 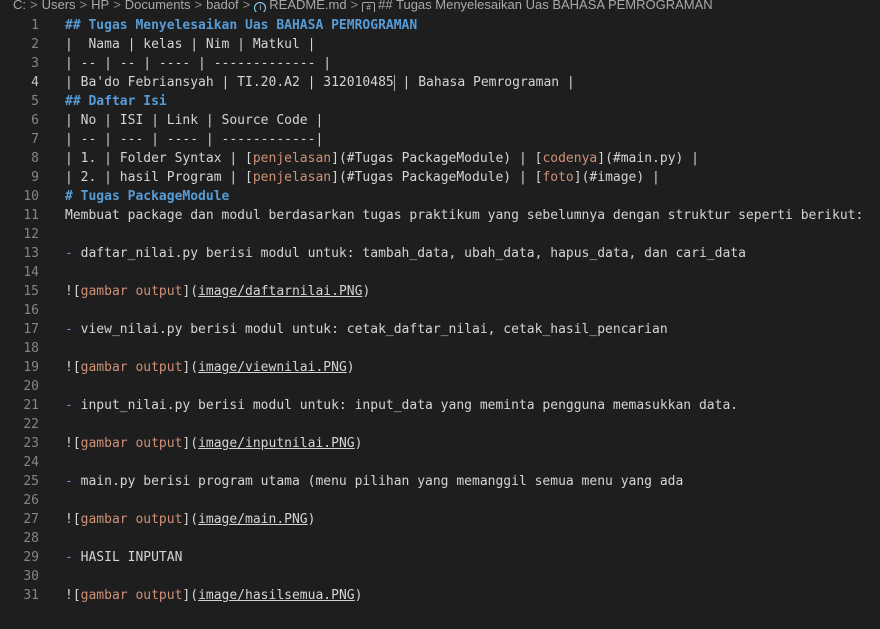 I want to click on line-content: ![gambar output](image/main.PNG), so click(x=190, y=519).